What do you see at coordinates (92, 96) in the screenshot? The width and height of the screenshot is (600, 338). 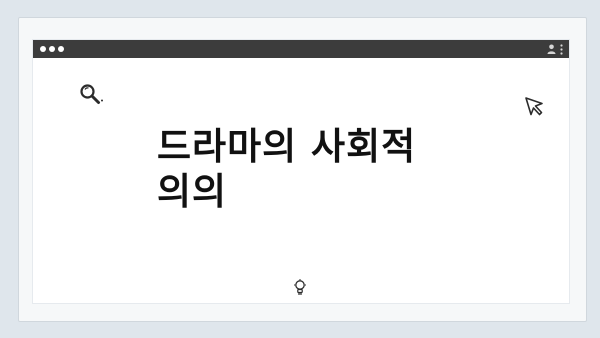 I see `search-icon` at bounding box center [92, 96].